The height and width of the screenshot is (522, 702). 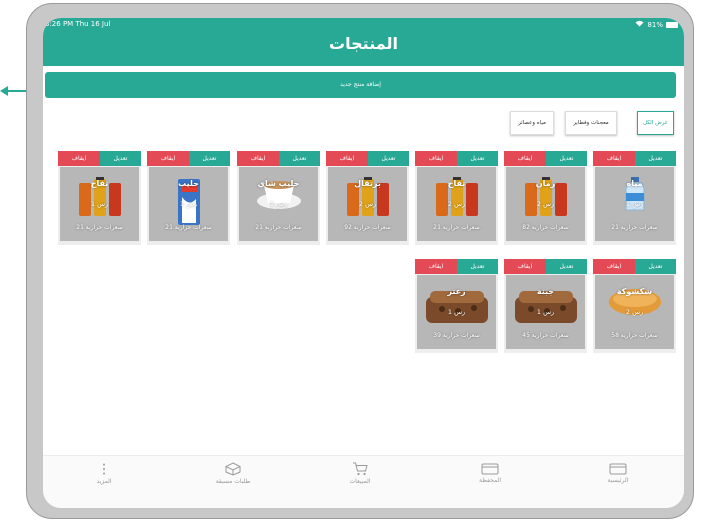 I want to click on add-product-button: إضافة منتج جديد, so click(x=360, y=85).